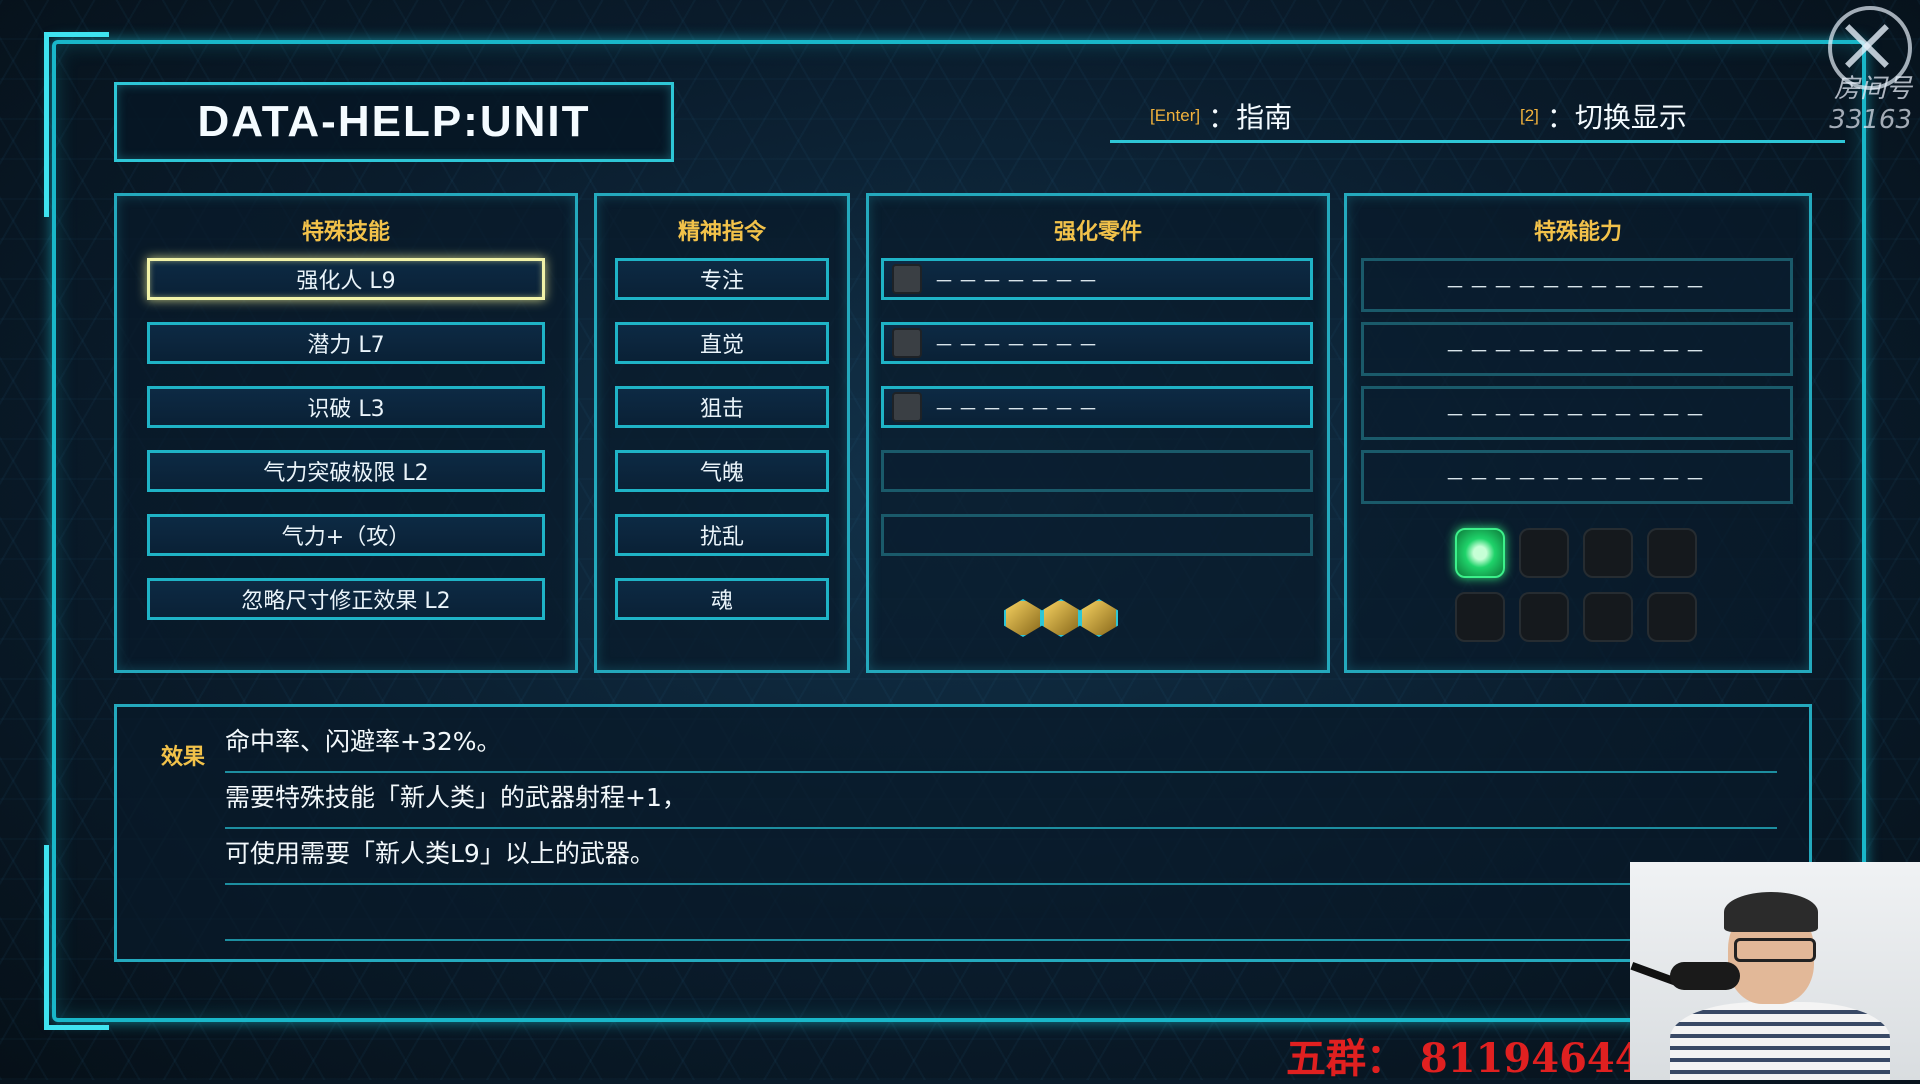  What do you see at coordinates (721, 232) in the screenshot?
I see `spirit-header: 精神指令` at bounding box center [721, 232].